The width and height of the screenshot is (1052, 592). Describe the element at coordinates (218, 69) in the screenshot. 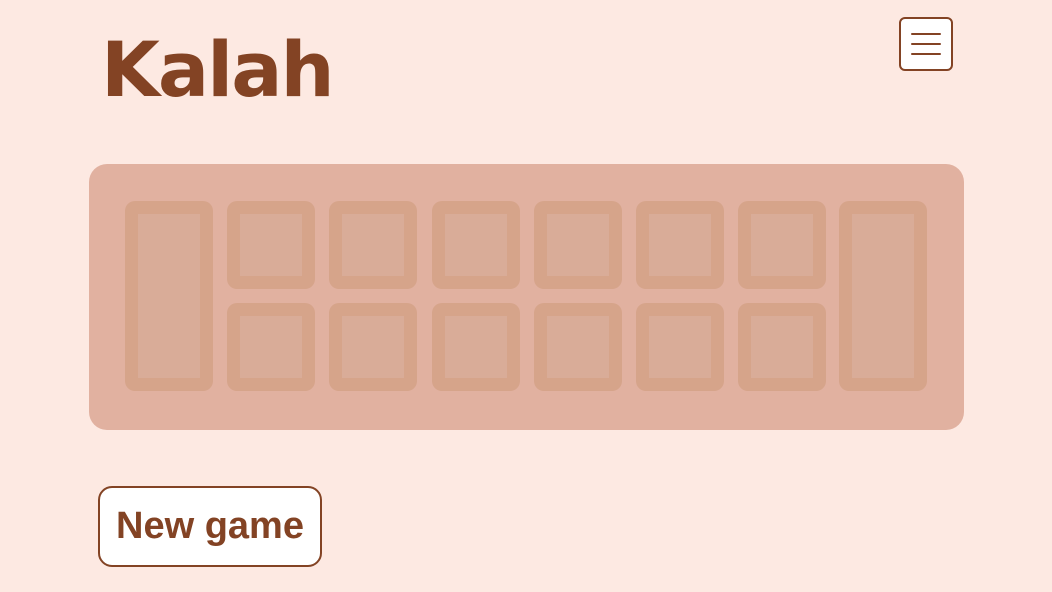

I see `page-title: Kalah` at that location.